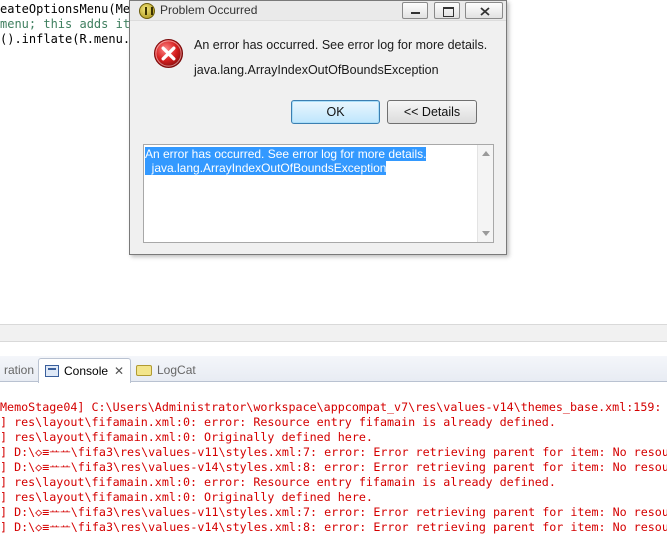  Describe the element at coordinates (335, 112) in the screenshot. I see `ok-button: OK` at that location.